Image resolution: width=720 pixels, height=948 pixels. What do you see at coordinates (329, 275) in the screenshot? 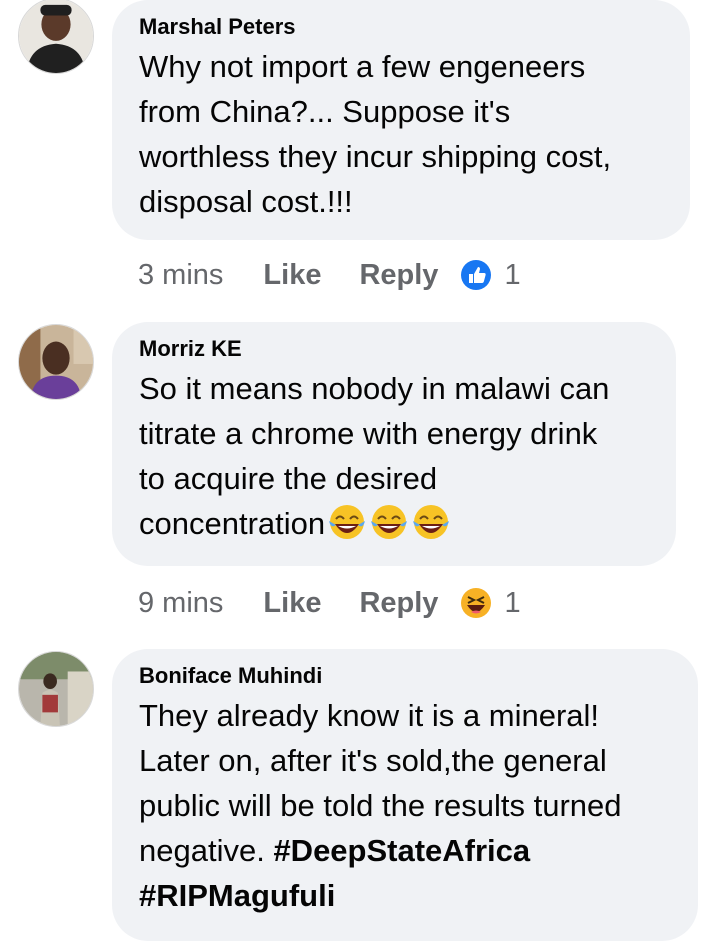
I see `comment-actions: 3 mins Like Reply 1` at bounding box center [329, 275].